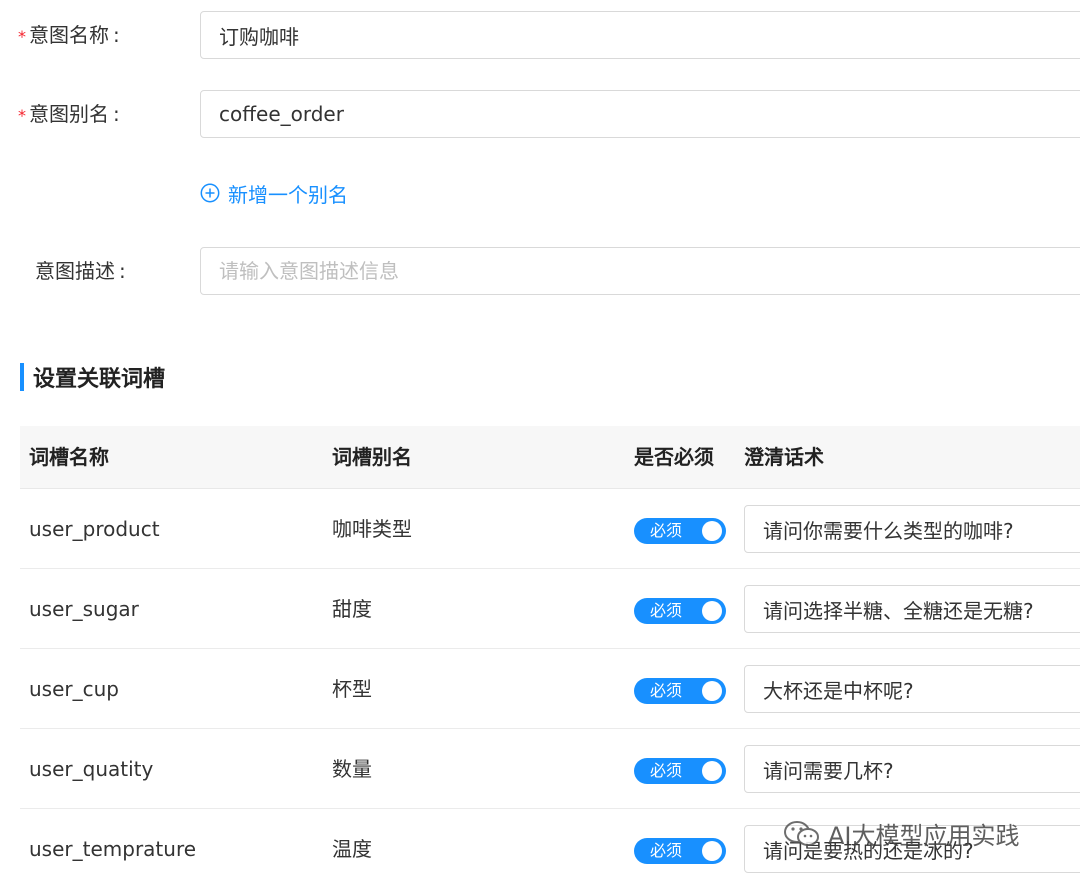 The image size is (1080, 881). I want to click on intent-name-label: * 意图名称:, so click(69, 35).